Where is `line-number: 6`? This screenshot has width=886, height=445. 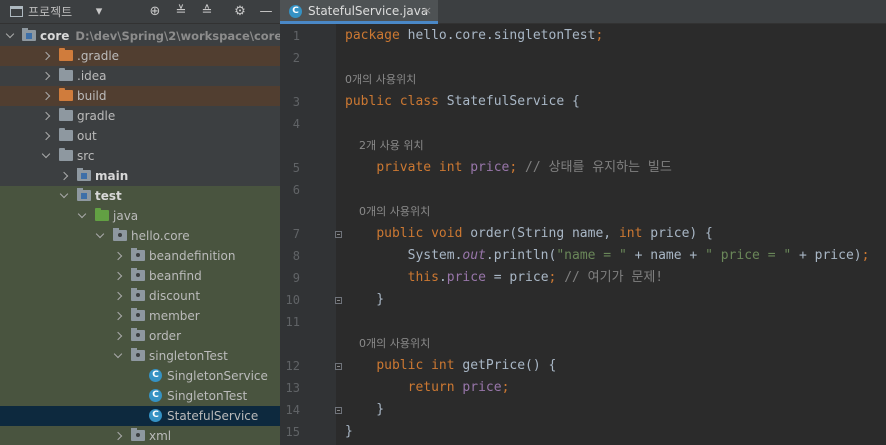
line-number: 6 is located at coordinates (296, 190).